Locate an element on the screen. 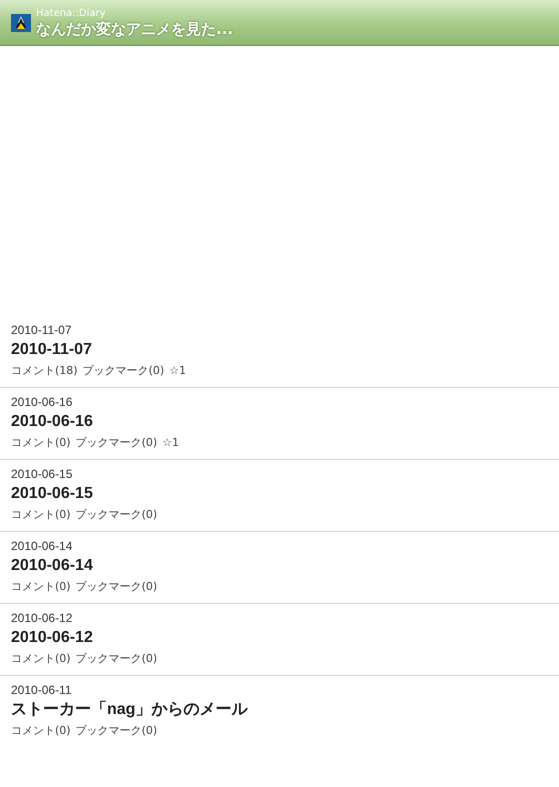 The image size is (559, 787). entry-title: 2010-06-12 is located at coordinates (279, 638).